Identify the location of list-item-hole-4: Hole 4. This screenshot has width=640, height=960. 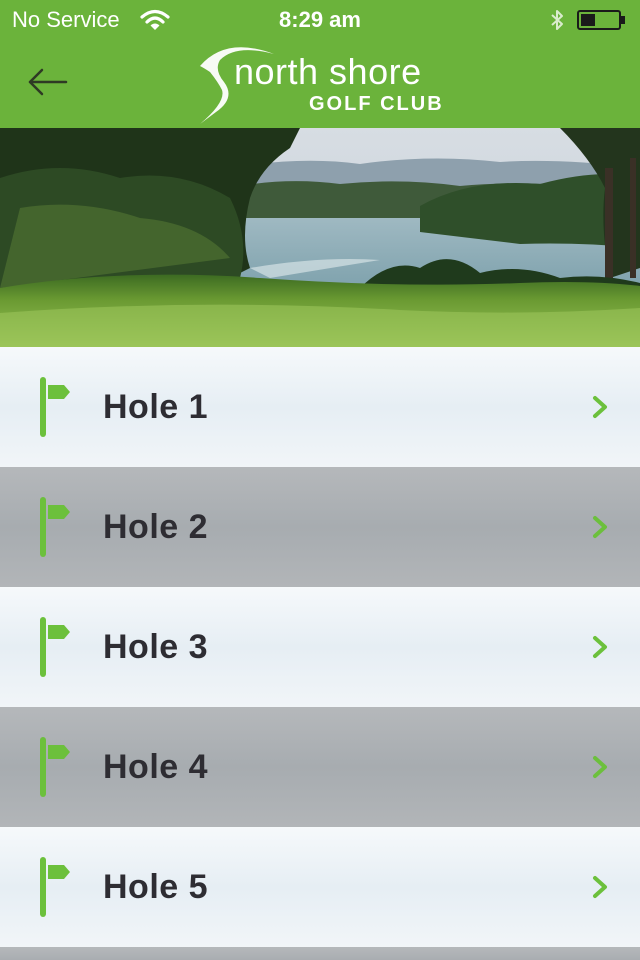
(320, 767).